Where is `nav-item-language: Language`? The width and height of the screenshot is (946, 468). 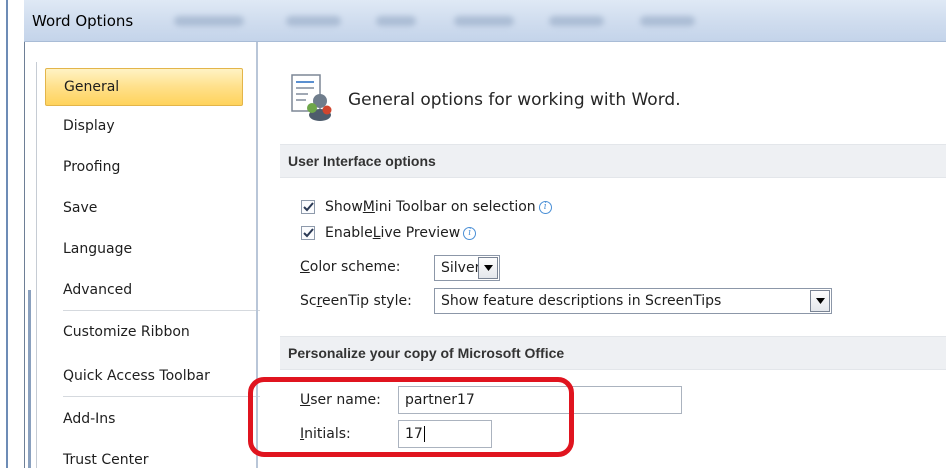 nav-item-language: Language is located at coordinates (144, 249).